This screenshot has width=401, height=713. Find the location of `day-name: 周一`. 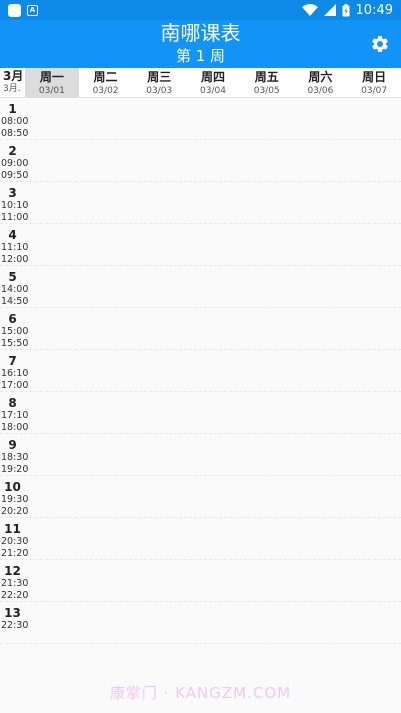

day-name: 周一 is located at coordinates (51, 77).